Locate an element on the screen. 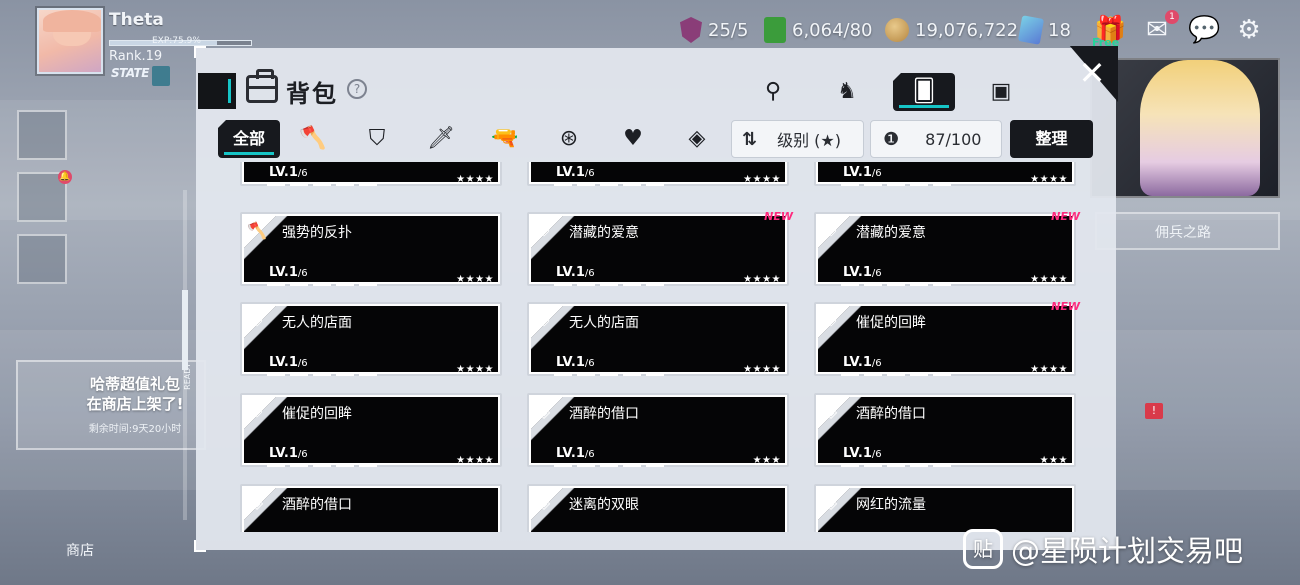 This screenshot has height=585, width=1300. card-name: 催促的回眸 is located at coordinates (317, 414).